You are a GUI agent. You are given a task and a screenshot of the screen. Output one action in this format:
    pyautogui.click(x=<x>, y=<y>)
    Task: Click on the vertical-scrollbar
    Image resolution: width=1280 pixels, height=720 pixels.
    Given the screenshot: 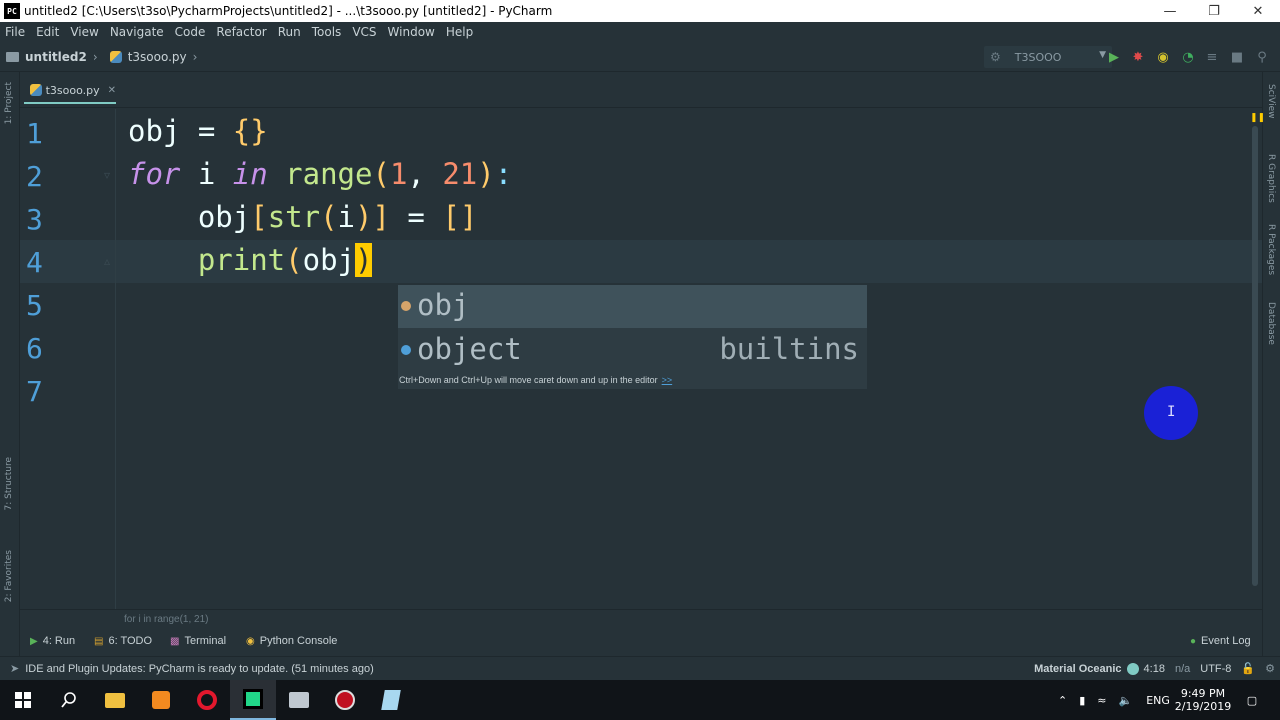 What is the action you would take?
    pyautogui.click(x=1255, y=356)
    